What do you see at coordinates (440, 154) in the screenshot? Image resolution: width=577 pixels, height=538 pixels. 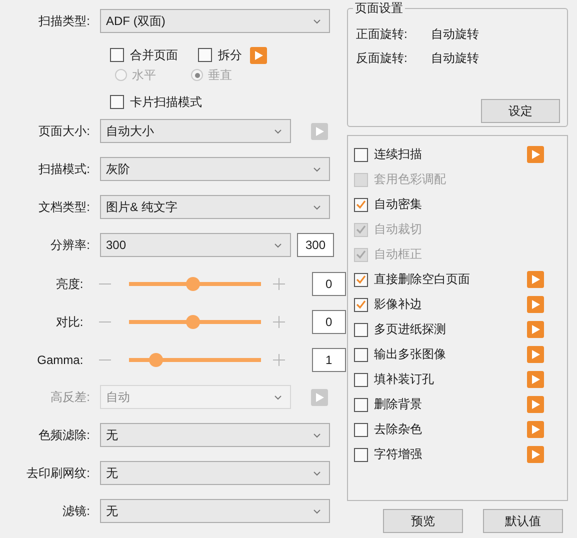 I see `checkbox-label: 连续扫描` at bounding box center [440, 154].